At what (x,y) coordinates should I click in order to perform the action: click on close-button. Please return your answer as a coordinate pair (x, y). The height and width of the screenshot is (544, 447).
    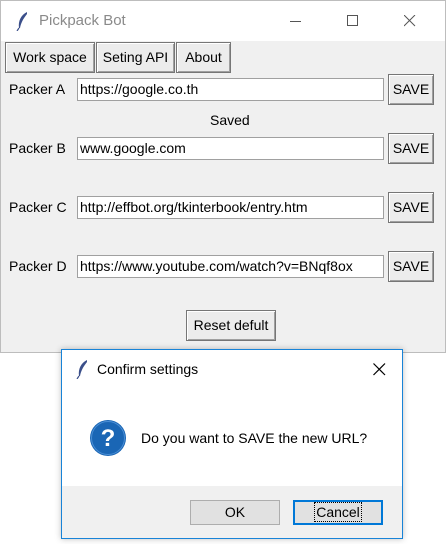
    Looking at the image, I should click on (410, 21).